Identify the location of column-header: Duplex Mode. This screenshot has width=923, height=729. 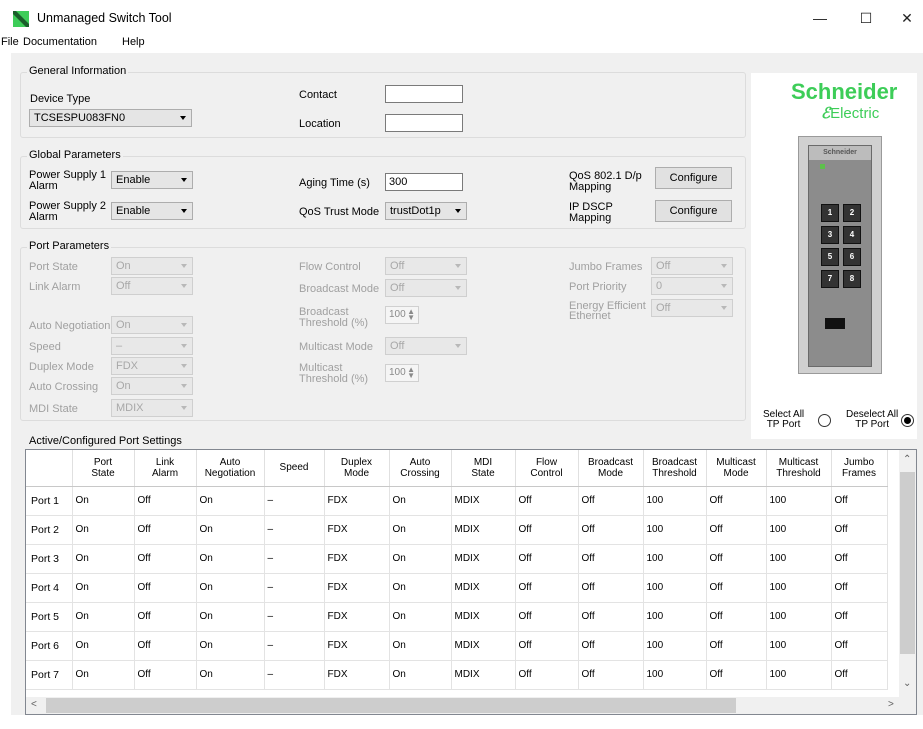
(357, 468).